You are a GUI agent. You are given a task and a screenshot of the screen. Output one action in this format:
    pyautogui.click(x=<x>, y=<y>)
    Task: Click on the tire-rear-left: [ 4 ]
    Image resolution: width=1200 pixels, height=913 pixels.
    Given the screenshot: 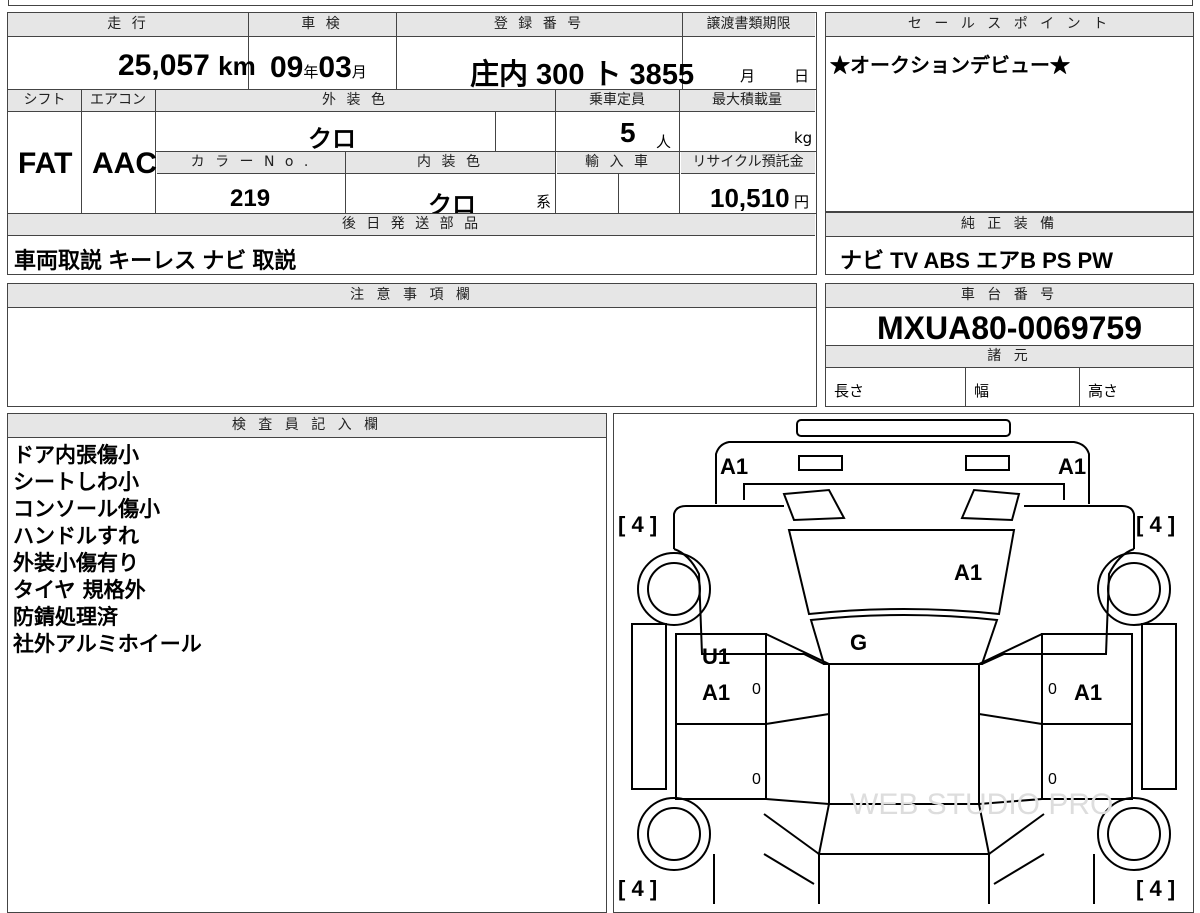 What is the action you would take?
    pyautogui.click(x=637, y=888)
    